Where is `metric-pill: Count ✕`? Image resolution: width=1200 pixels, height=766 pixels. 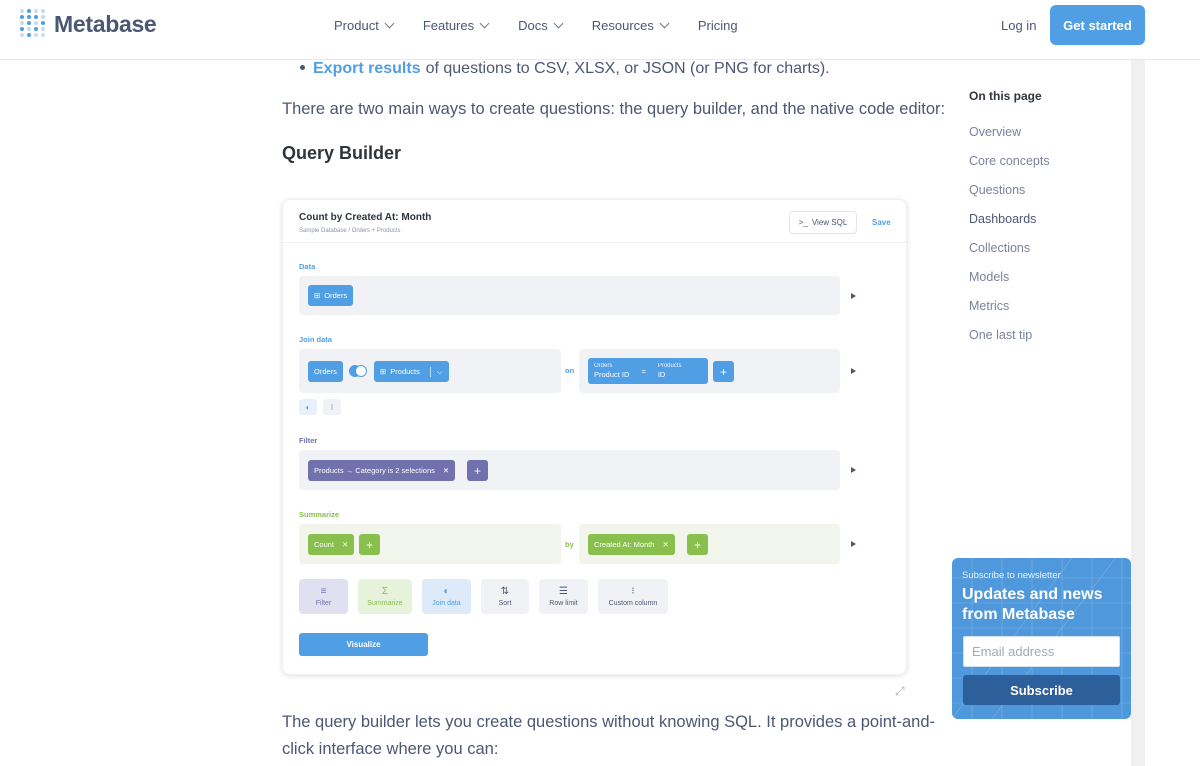
metric-pill: Count ✕ is located at coordinates (331, 544).